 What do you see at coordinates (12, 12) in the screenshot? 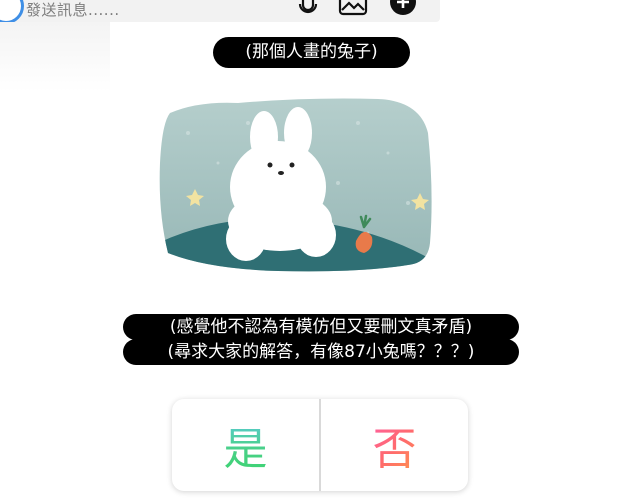
I see `avatar` at bounding box center [12, 12].